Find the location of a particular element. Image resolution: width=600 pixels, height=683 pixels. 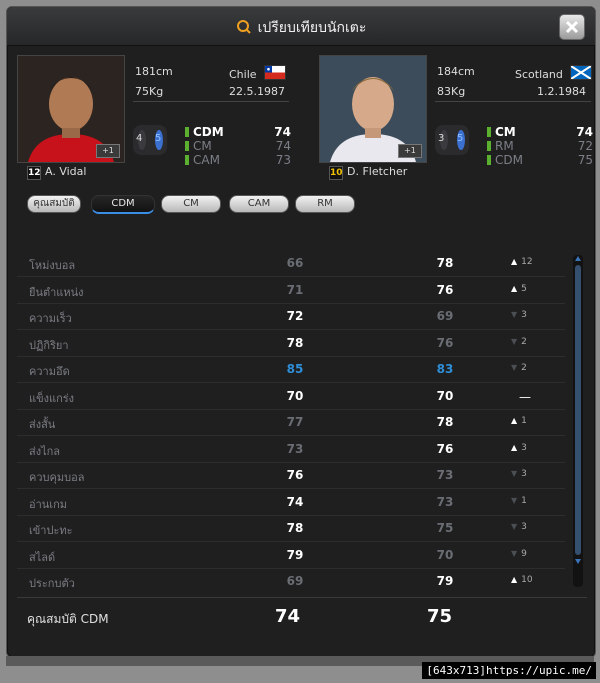

stat-label: ความเร็ว is located at coordinates (50, 318).